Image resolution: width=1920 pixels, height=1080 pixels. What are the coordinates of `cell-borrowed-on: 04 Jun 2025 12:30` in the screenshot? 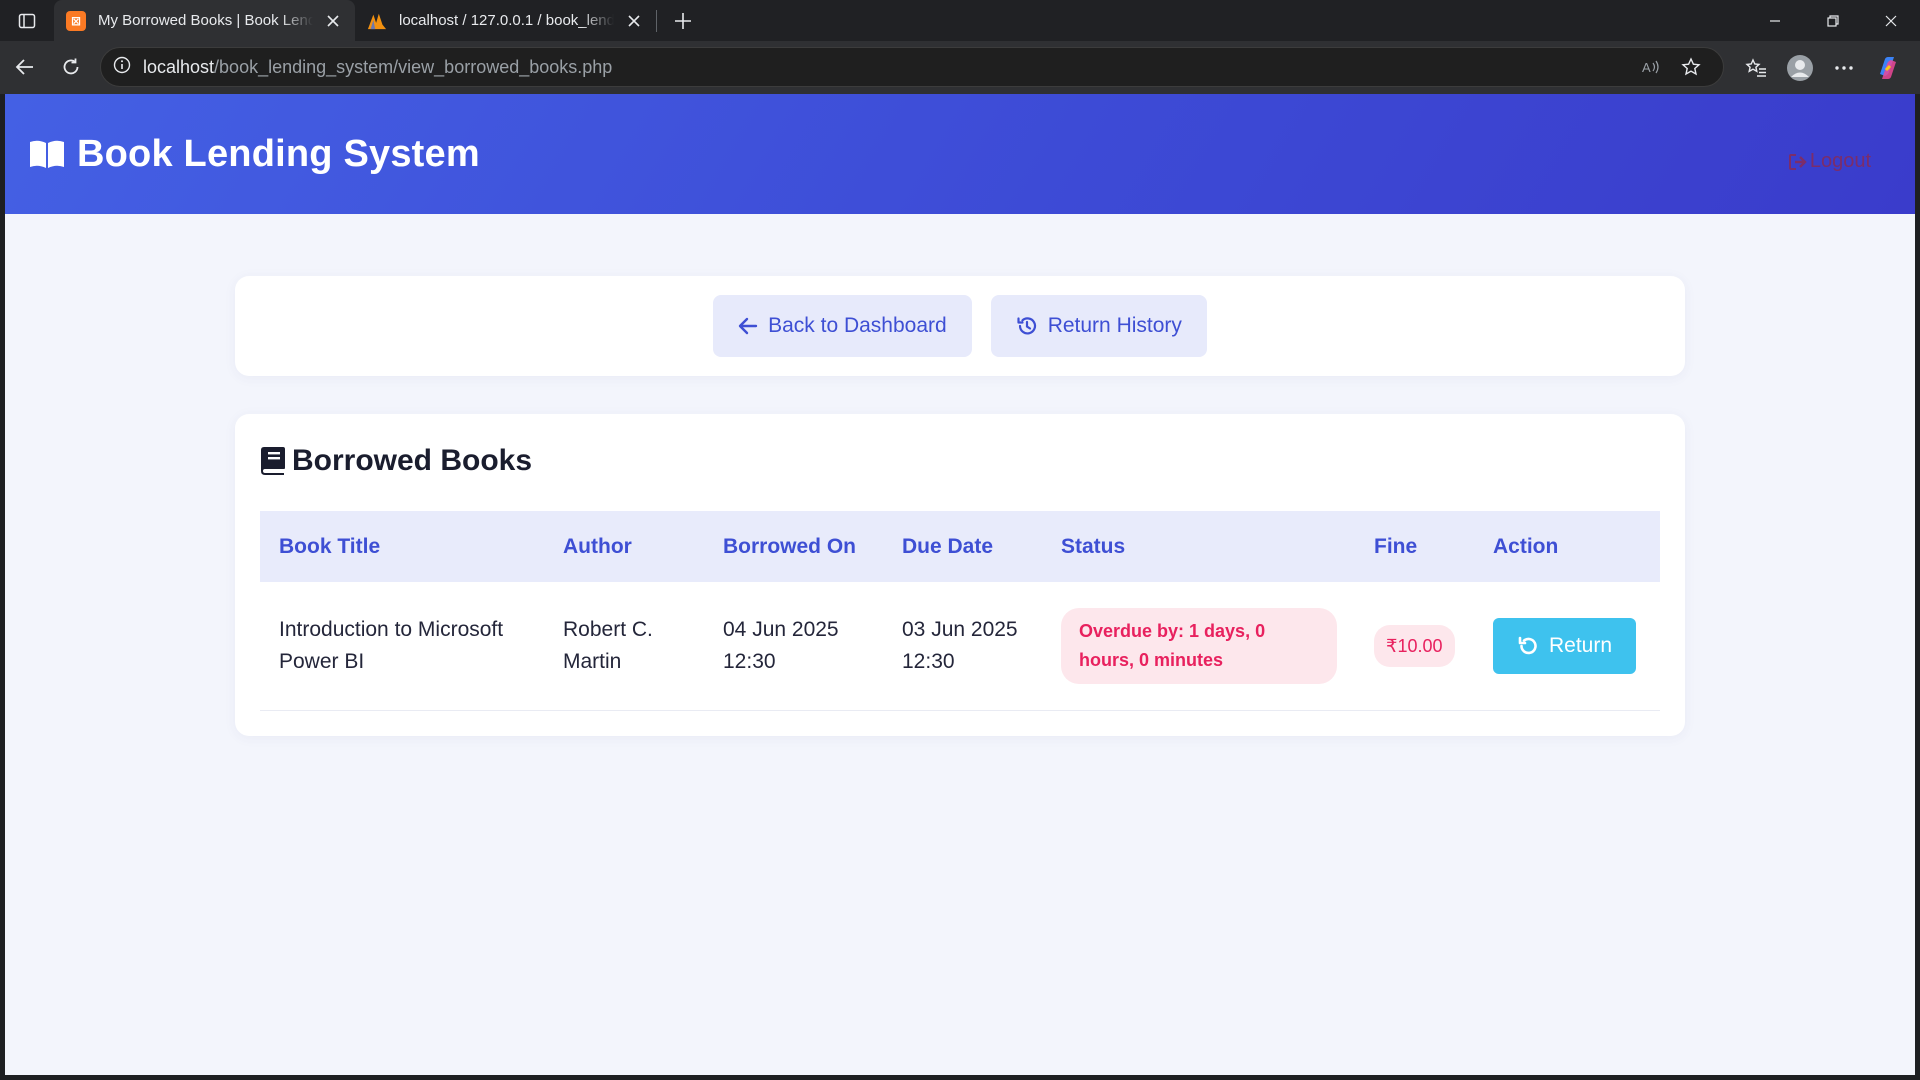 It's located at (793, 646).